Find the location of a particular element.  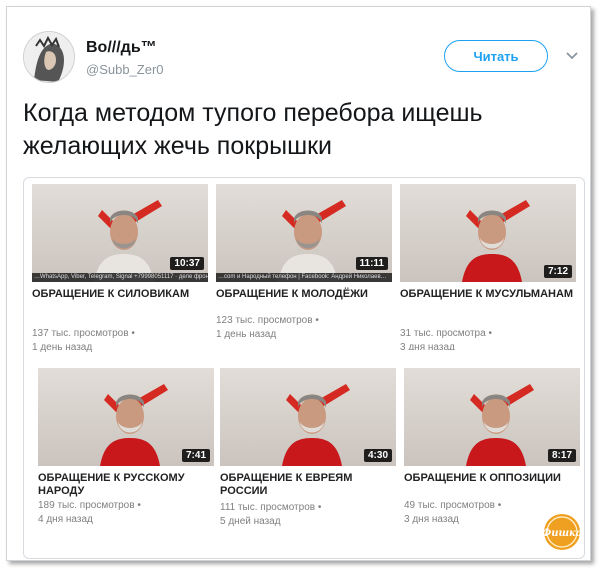

display-name: Во///дь™ is located at coordinates (121, 48).